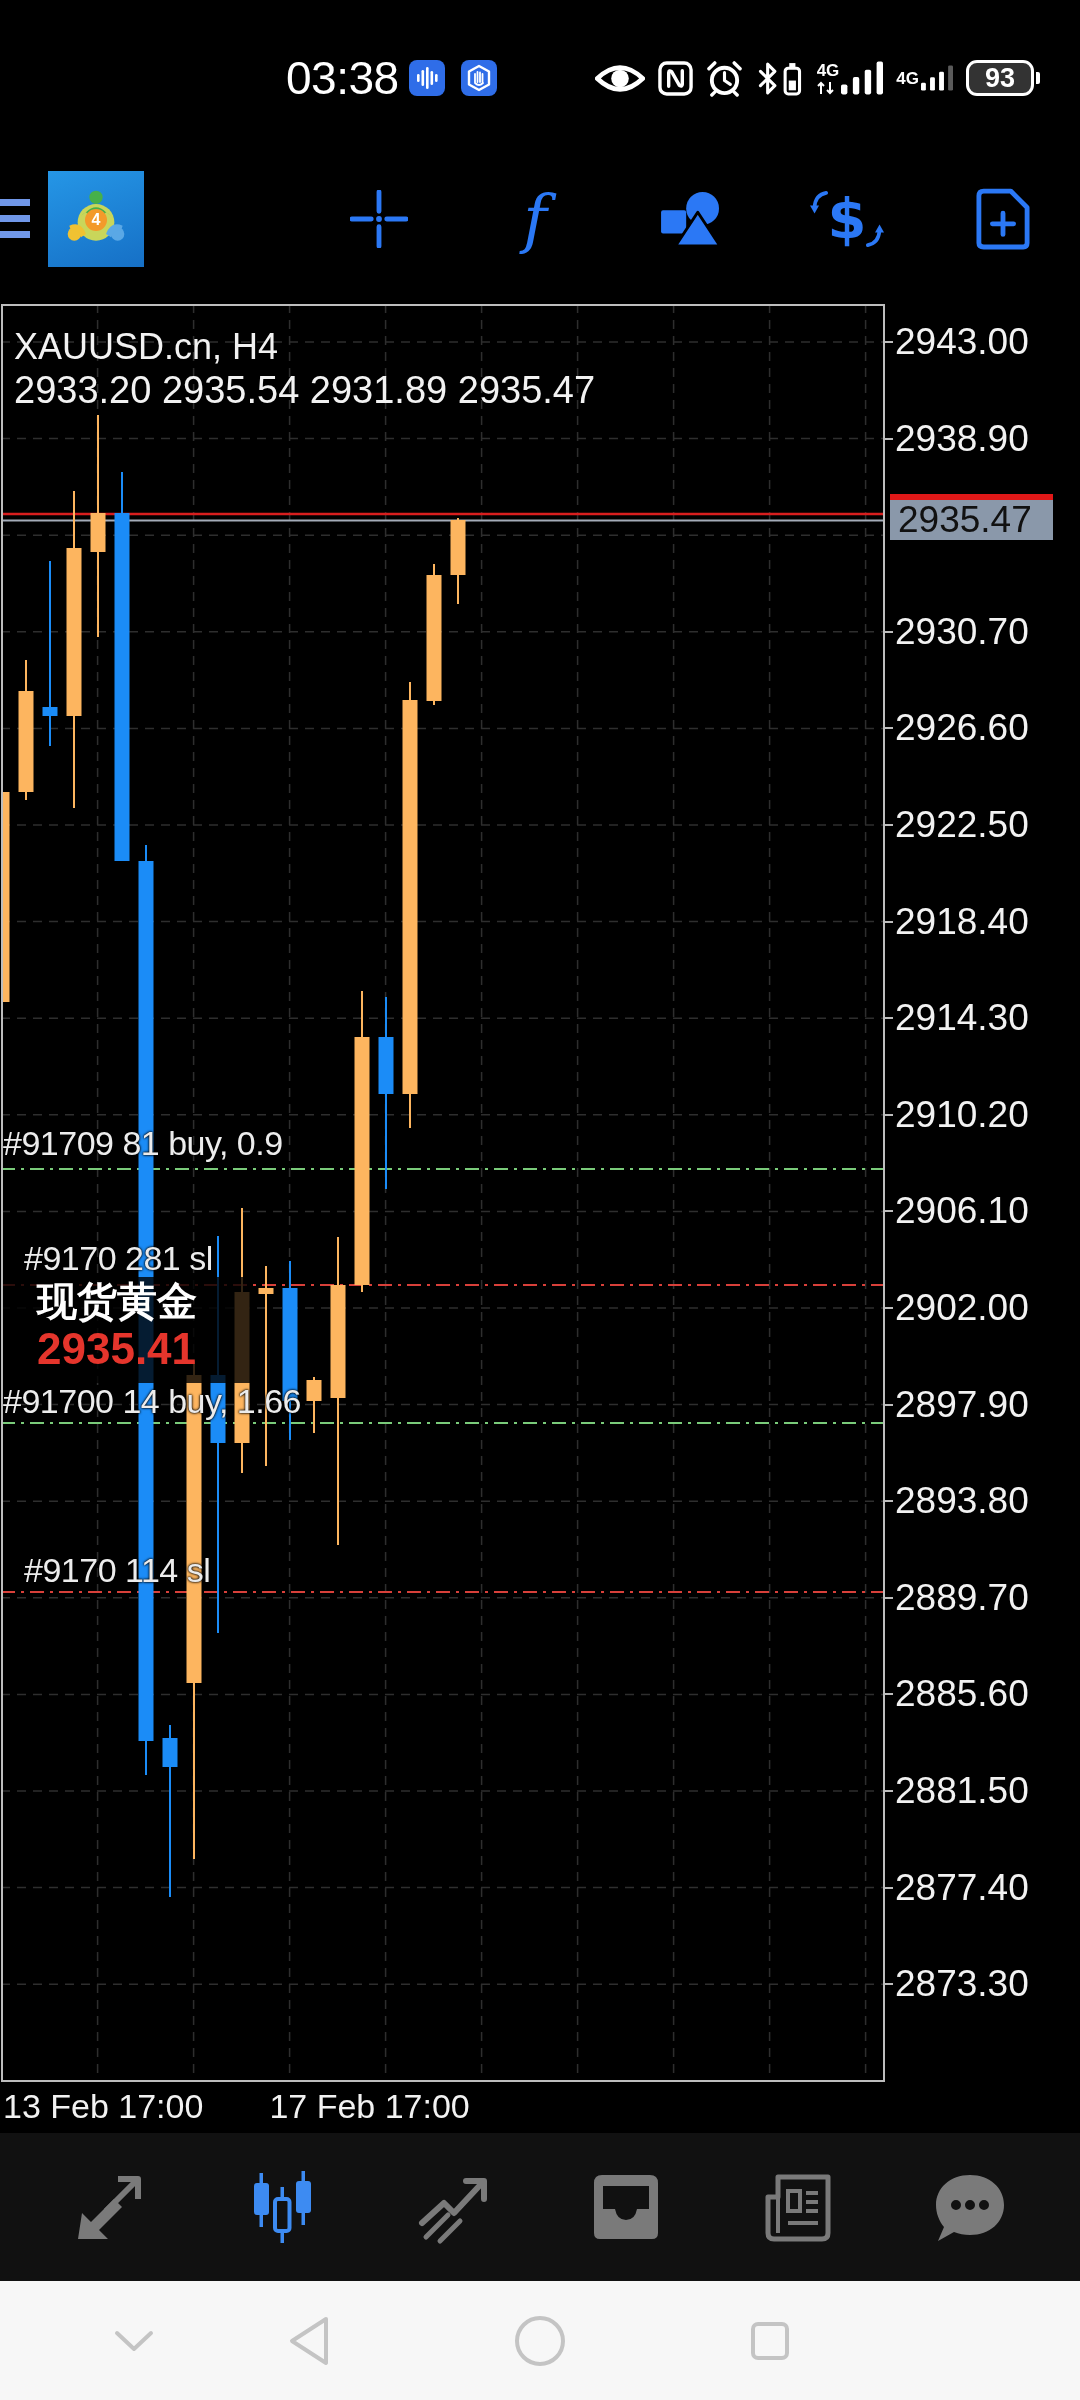 The image size is (1080, 2400). What do you see at coordinates (962, 921) in the screenshot?
I see `price-axis-label: 2918.40` at bounding box center [962, 921].